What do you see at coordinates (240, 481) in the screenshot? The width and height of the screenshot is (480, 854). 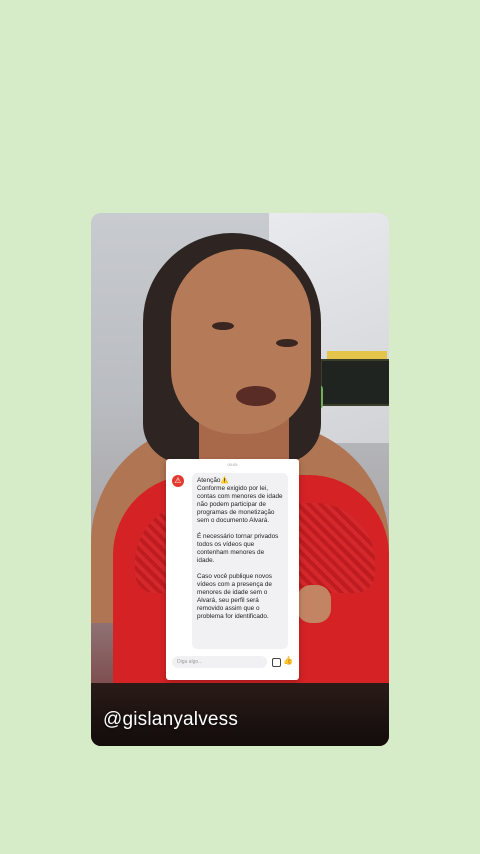 I see `message-title-line: Atenção⚠️` at bounding box center [240, 481].